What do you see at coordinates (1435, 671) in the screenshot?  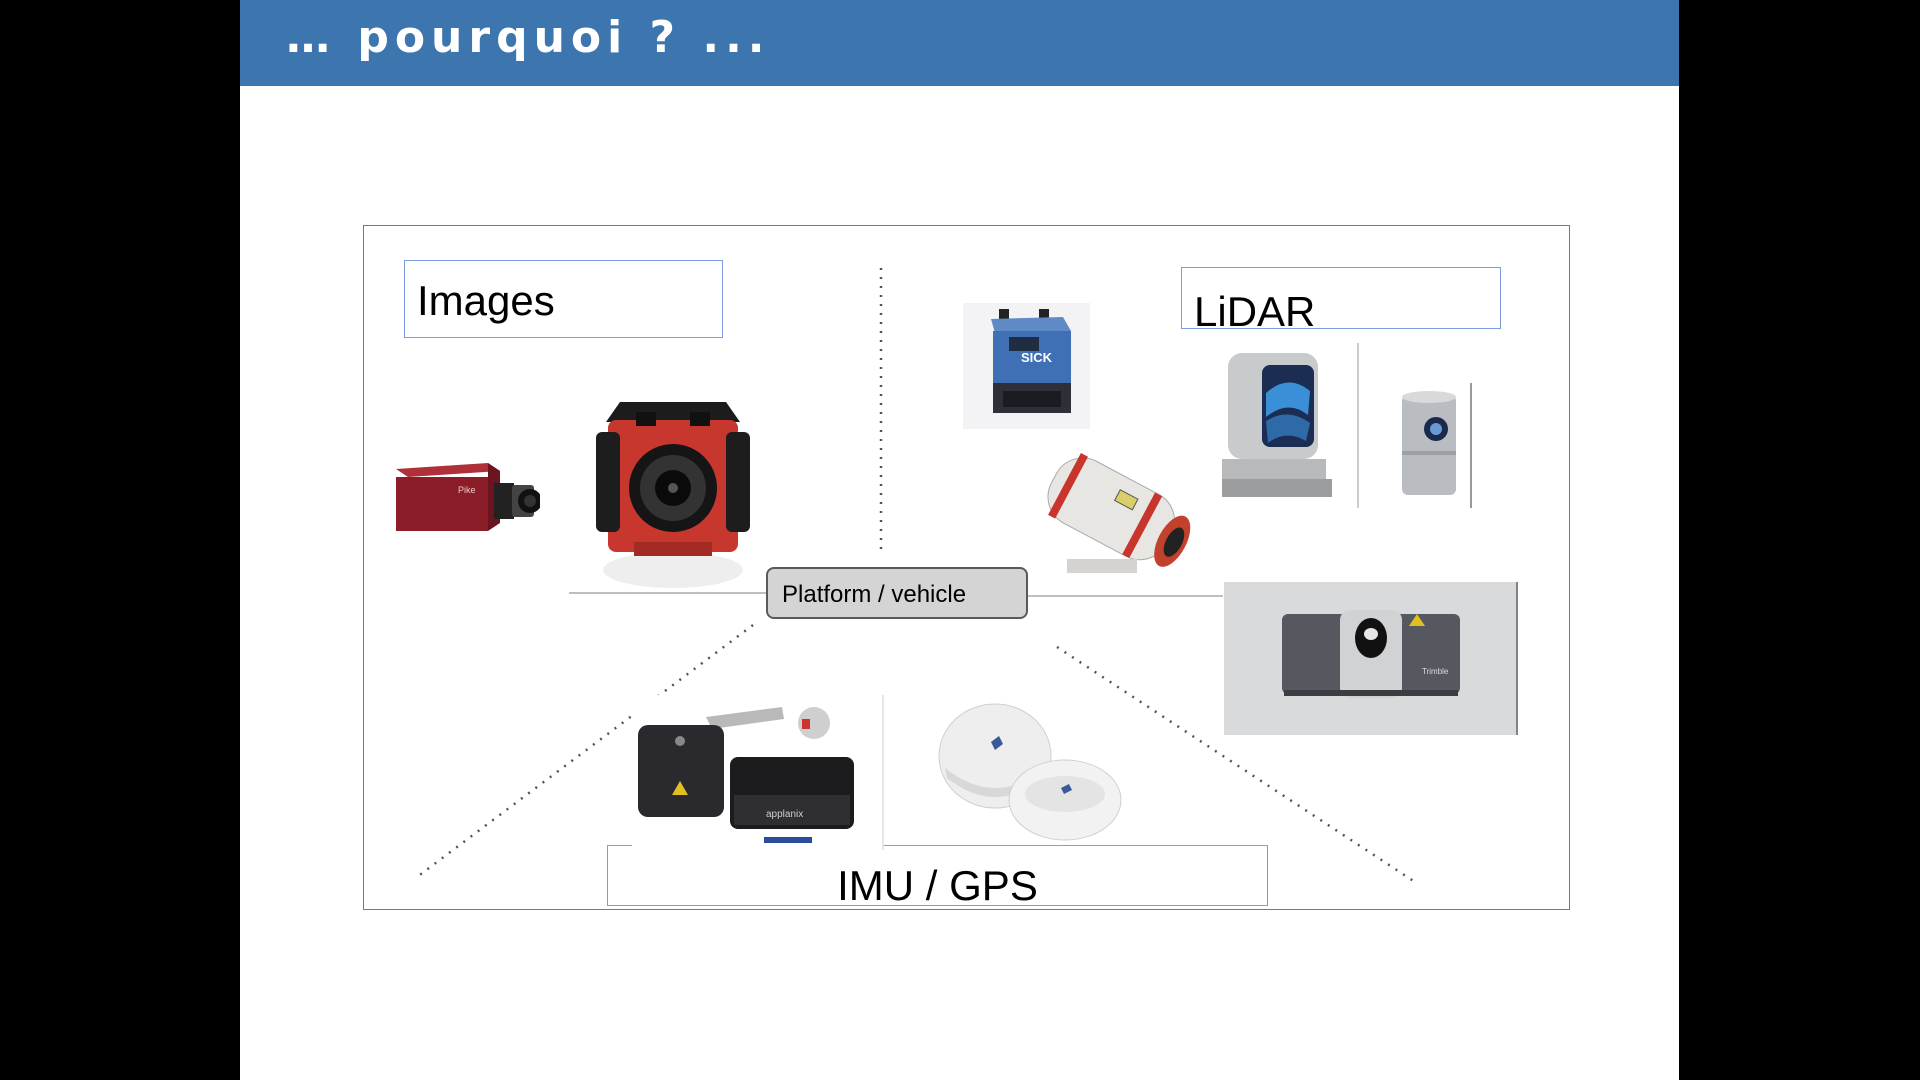 I see `trimble-brand-text: Trimble` at bounding box center [1435, 671].